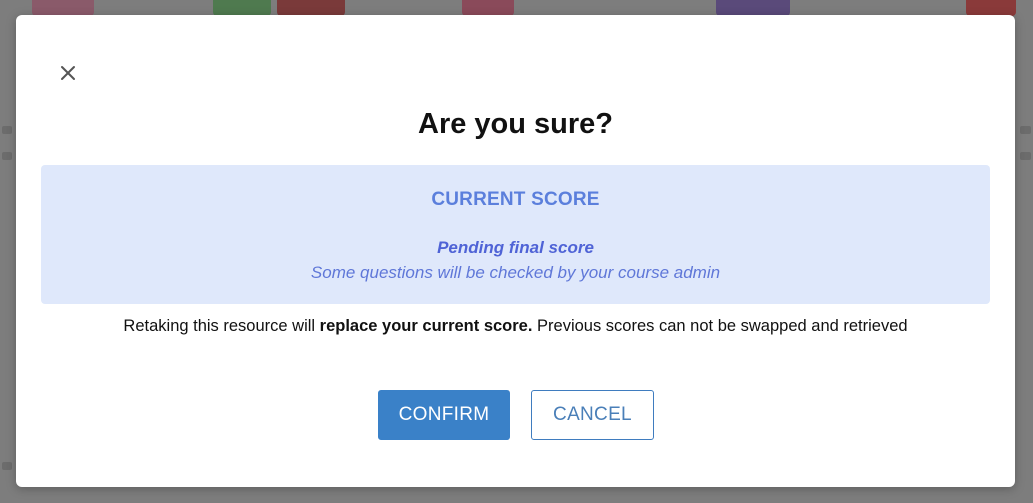  What do you see at coordinates (444, 415) in the screenshot?
I see `confirm-button: CONFIRM` at bounding box center [444, 415].